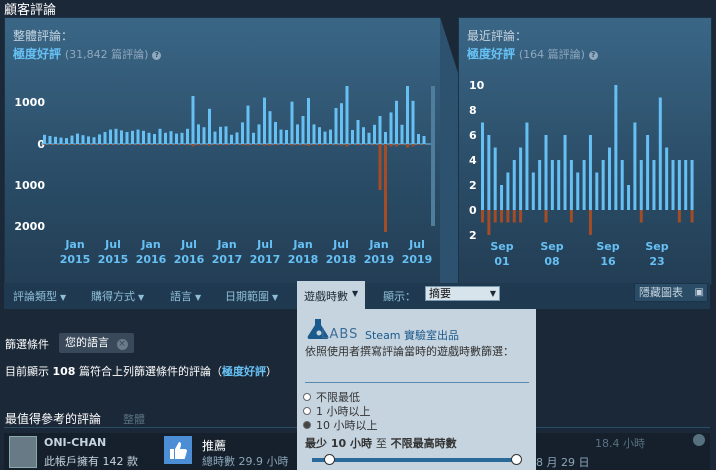 The image size is (716, 470). I want to click on playtime-option: 不限最低, so click(340, 397).